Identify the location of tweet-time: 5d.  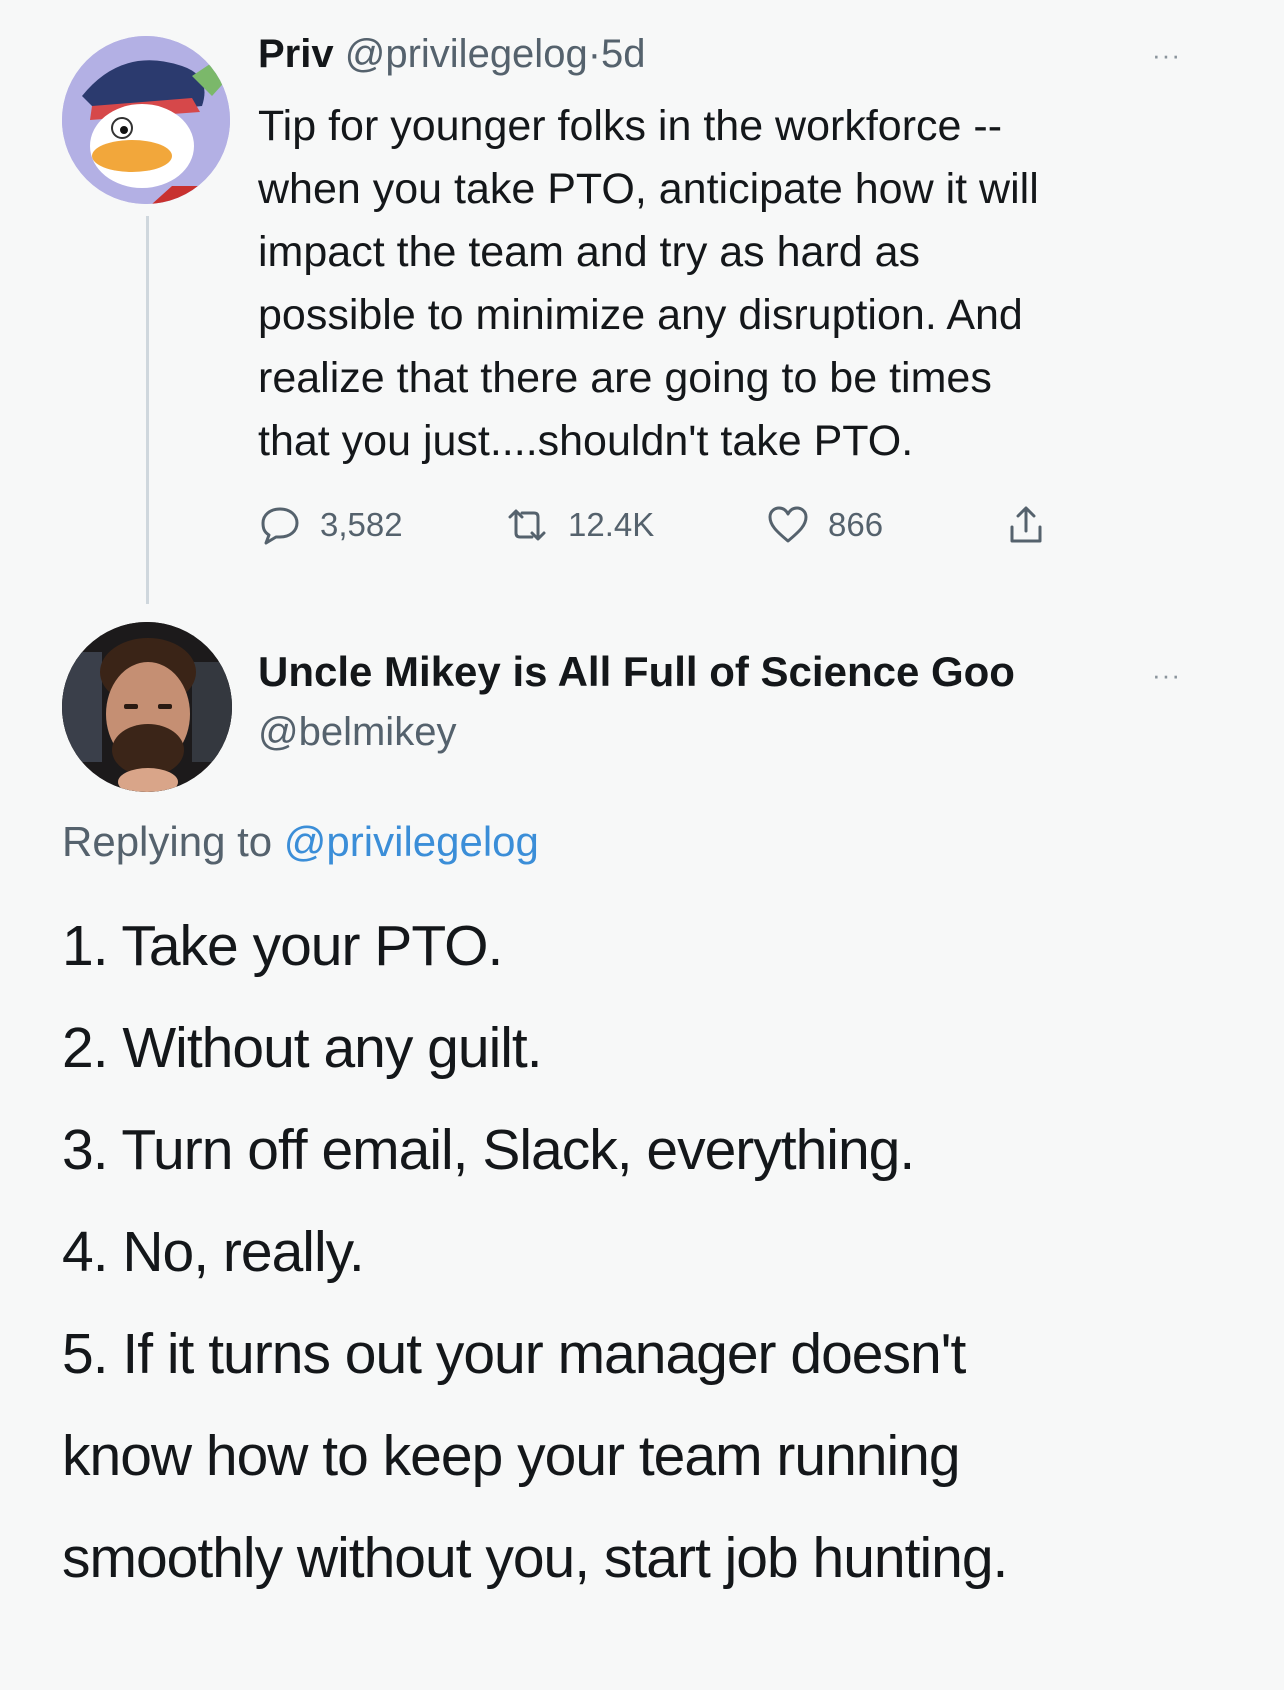
(623, 54).